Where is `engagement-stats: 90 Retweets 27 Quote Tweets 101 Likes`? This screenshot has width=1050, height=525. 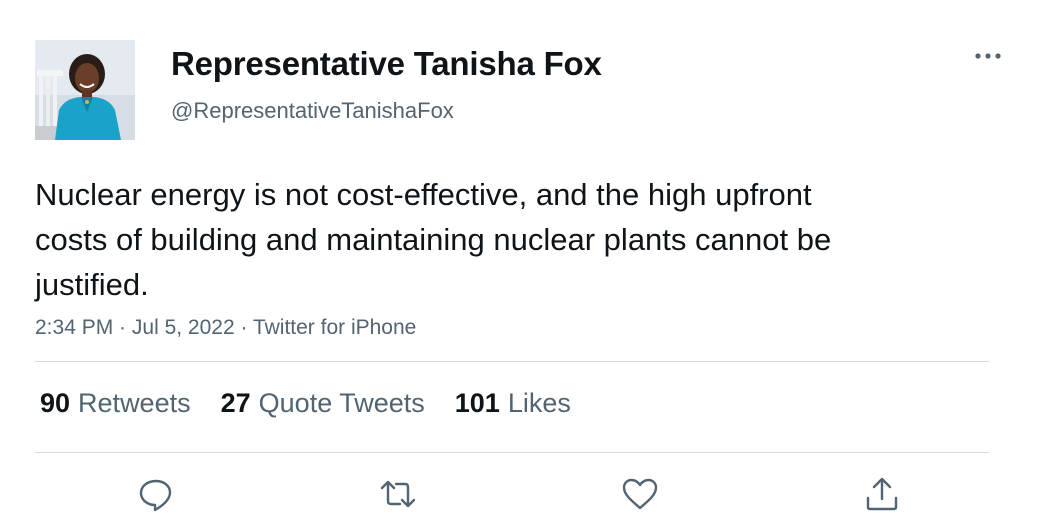
engagement-stats: 90 Retweets 27 Quote Tweets 101 Likes is located at coordinates (305, 403).